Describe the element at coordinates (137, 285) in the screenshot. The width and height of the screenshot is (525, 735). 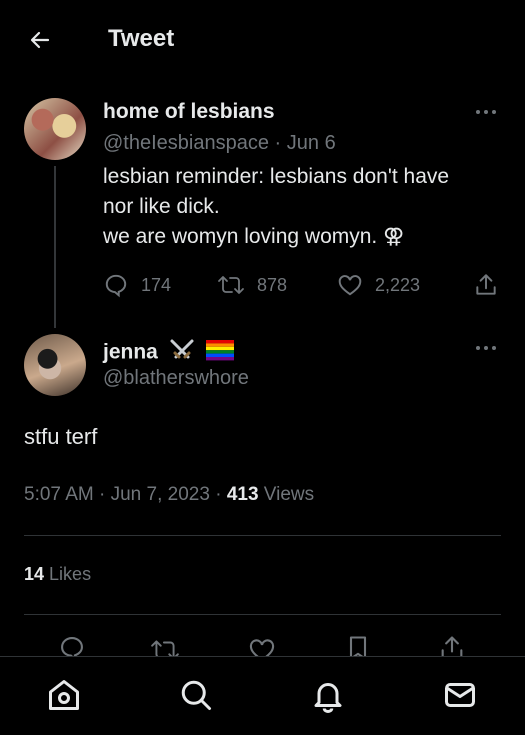
I see `reply-button: 174` at that location.